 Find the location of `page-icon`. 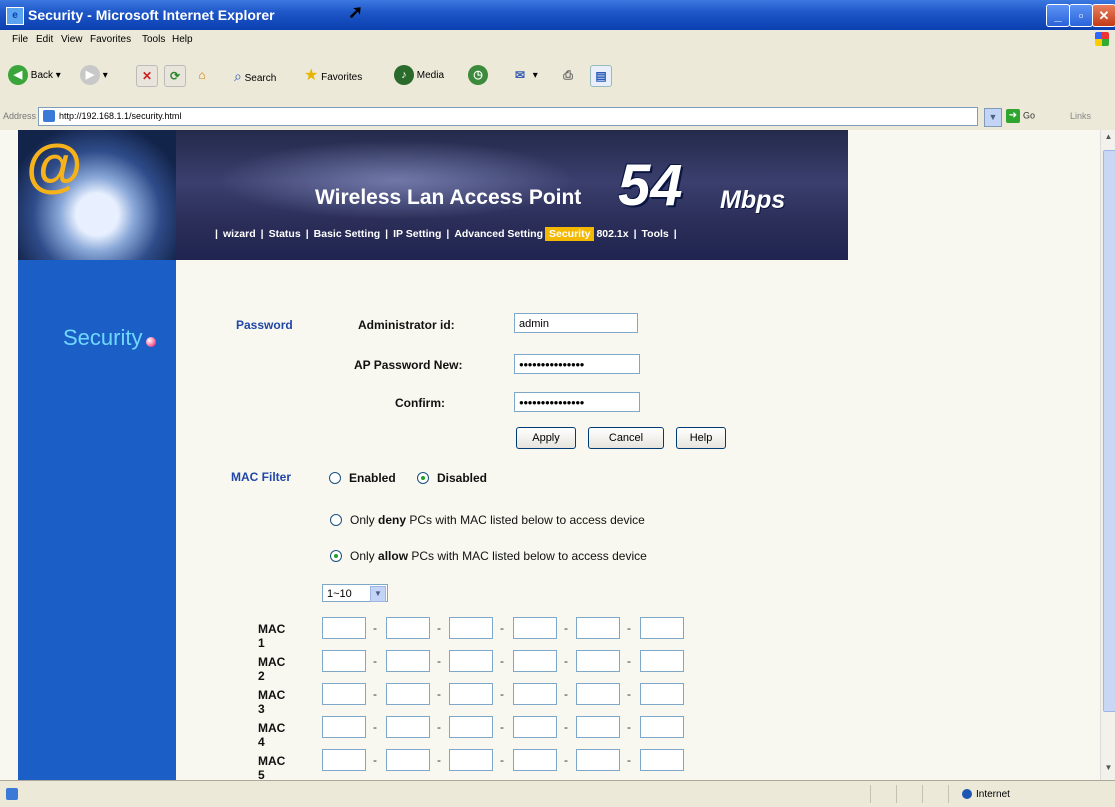

page-icon is located at coordinates (49, 116).